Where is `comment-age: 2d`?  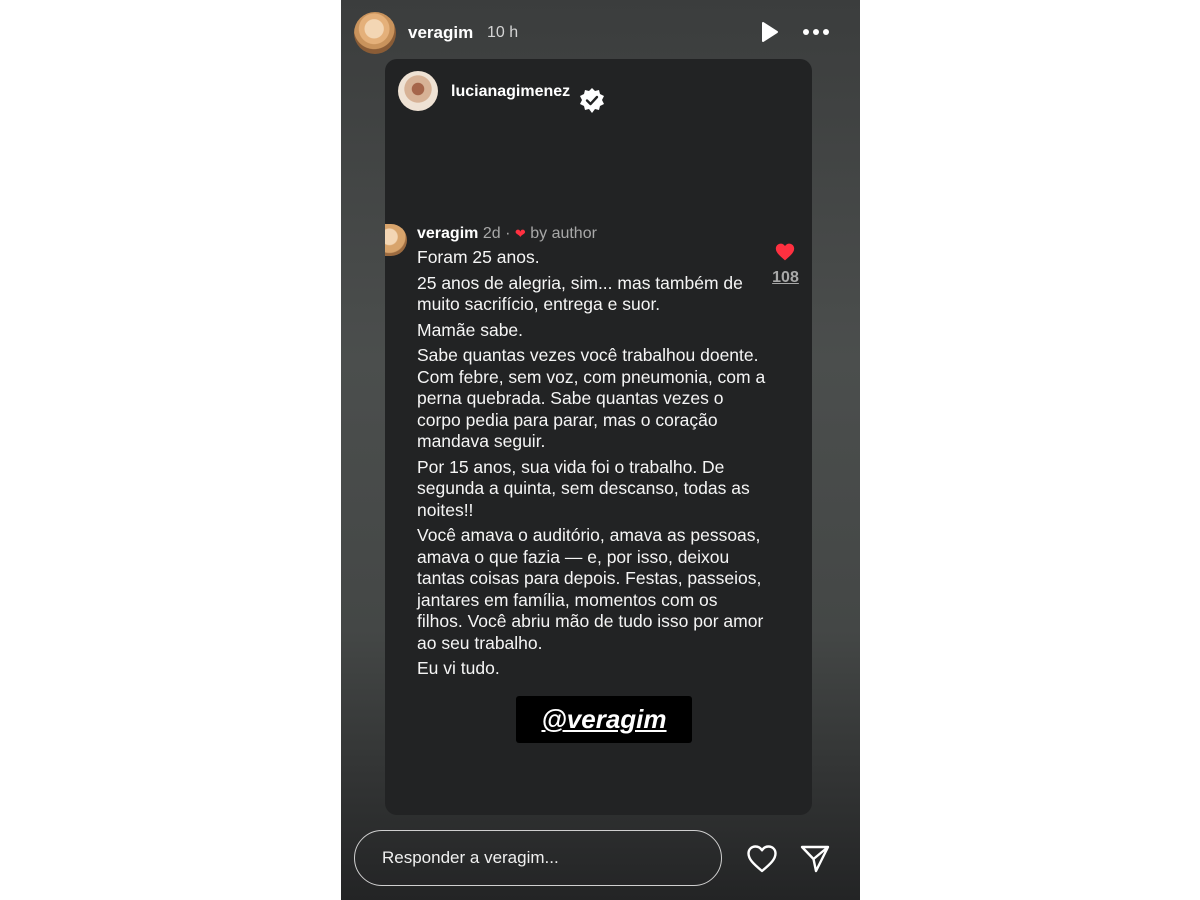 comment-age: 2d is located at coordinates (491, 233).